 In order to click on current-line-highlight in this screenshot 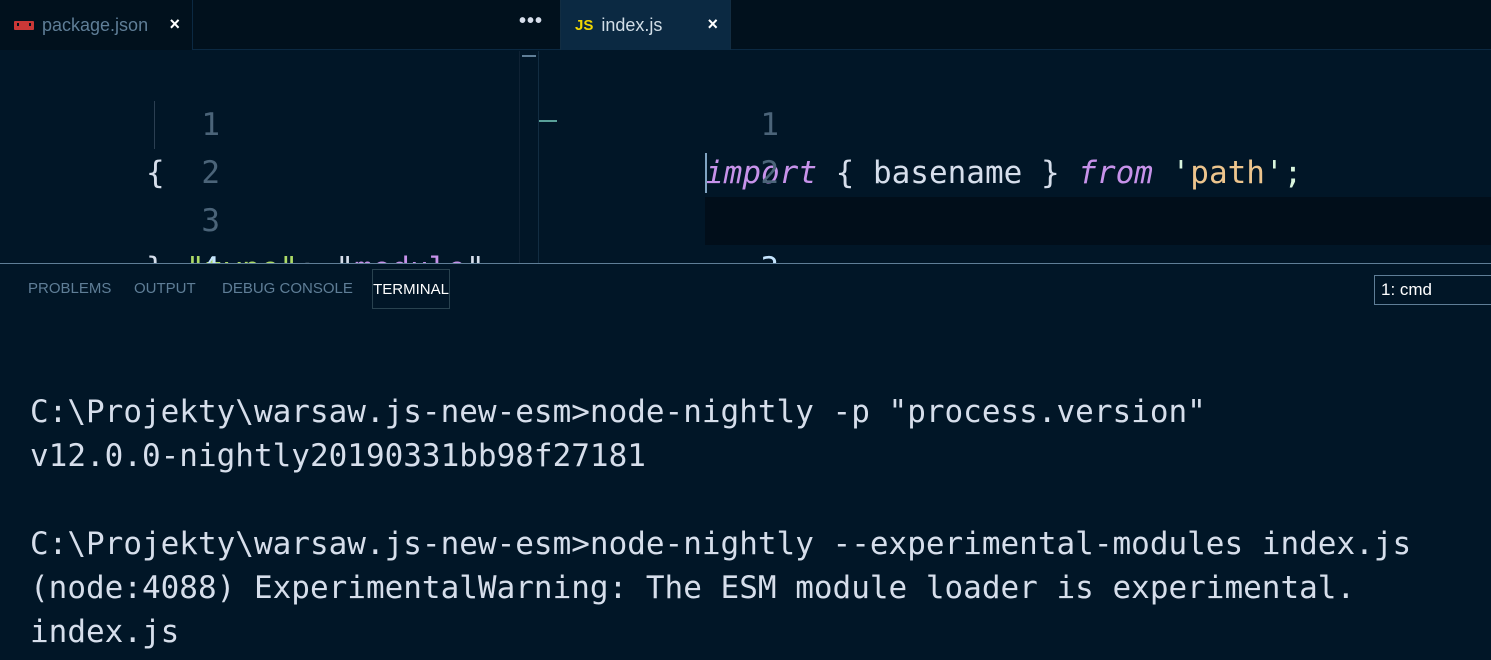, I will do `click(1098, 221)`.